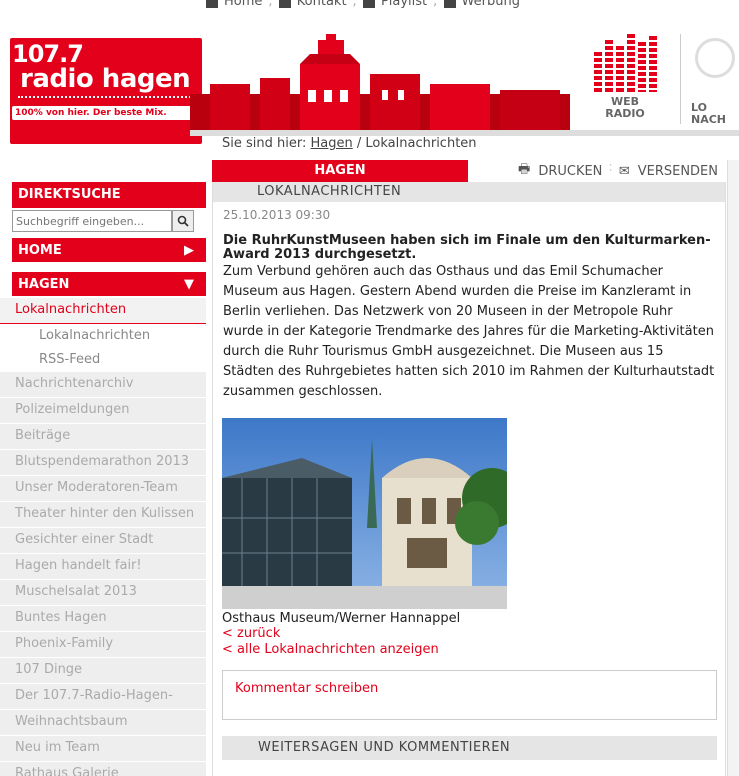 The image size is (739, 776). I want to click on sidebar-item: Beiträge, so click(103, 437).